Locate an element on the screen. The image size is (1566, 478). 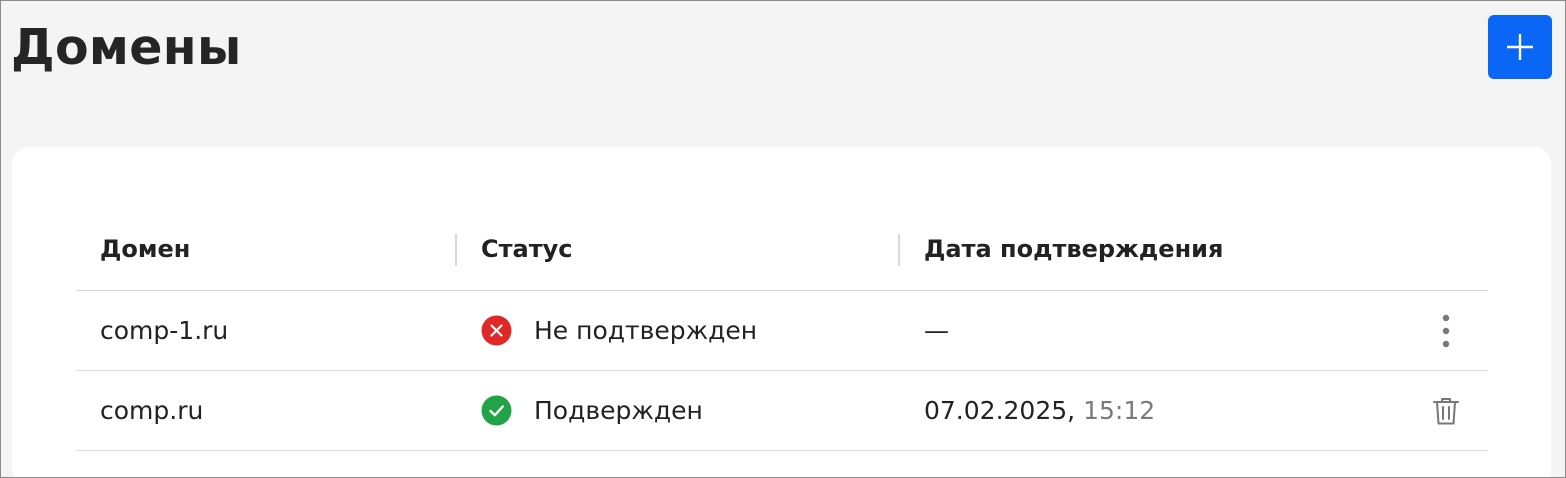
plus-icon is located at coordinates (1520, 47).